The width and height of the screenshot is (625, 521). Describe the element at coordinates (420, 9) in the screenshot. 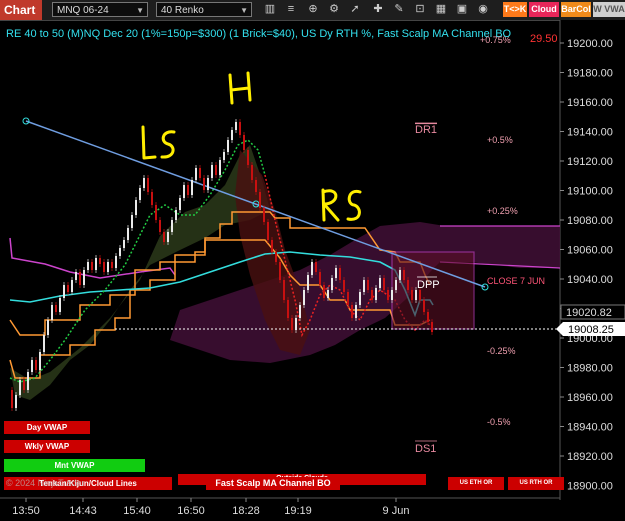

I see `lock-icon: ⊡` at that location.